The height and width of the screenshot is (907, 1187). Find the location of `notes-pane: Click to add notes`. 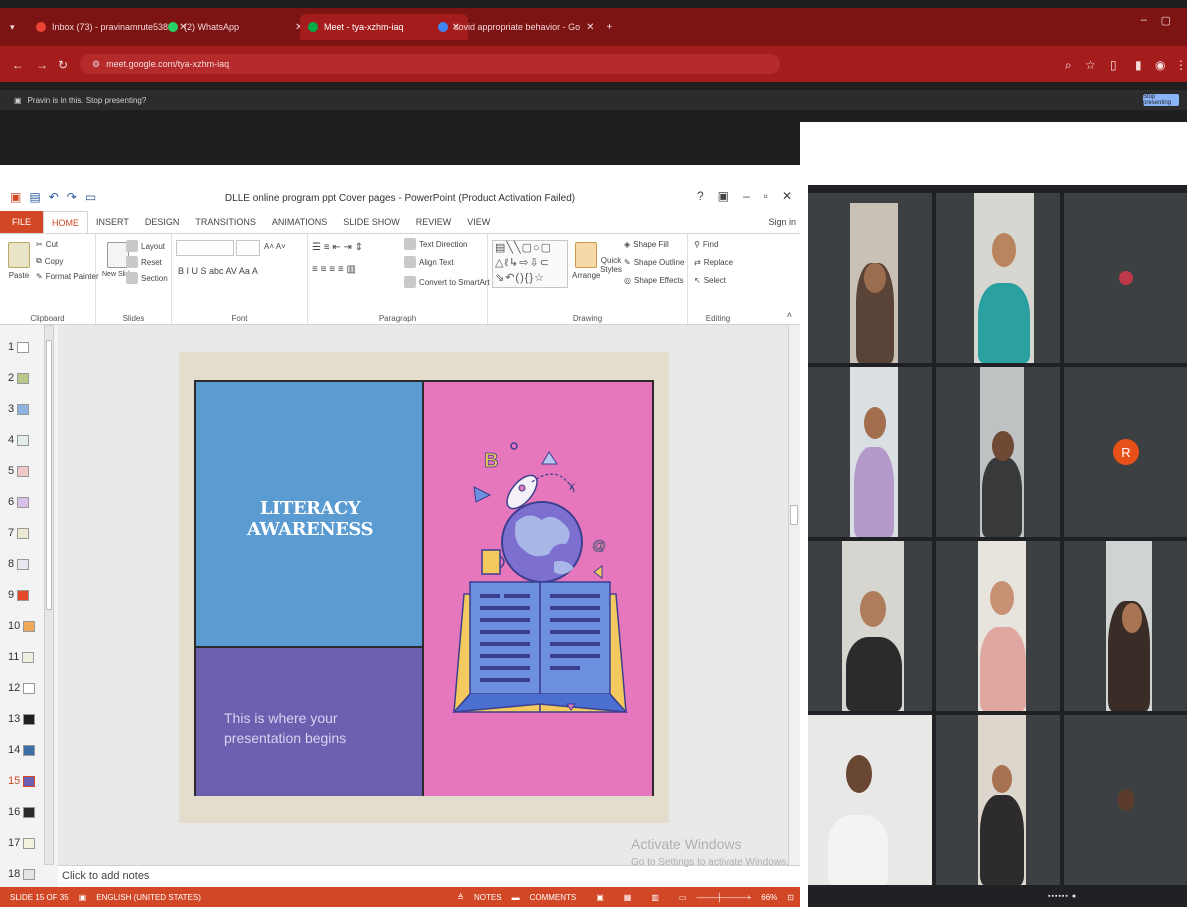

notes-pane: Click to add notes is located at coordinates (429, 876).